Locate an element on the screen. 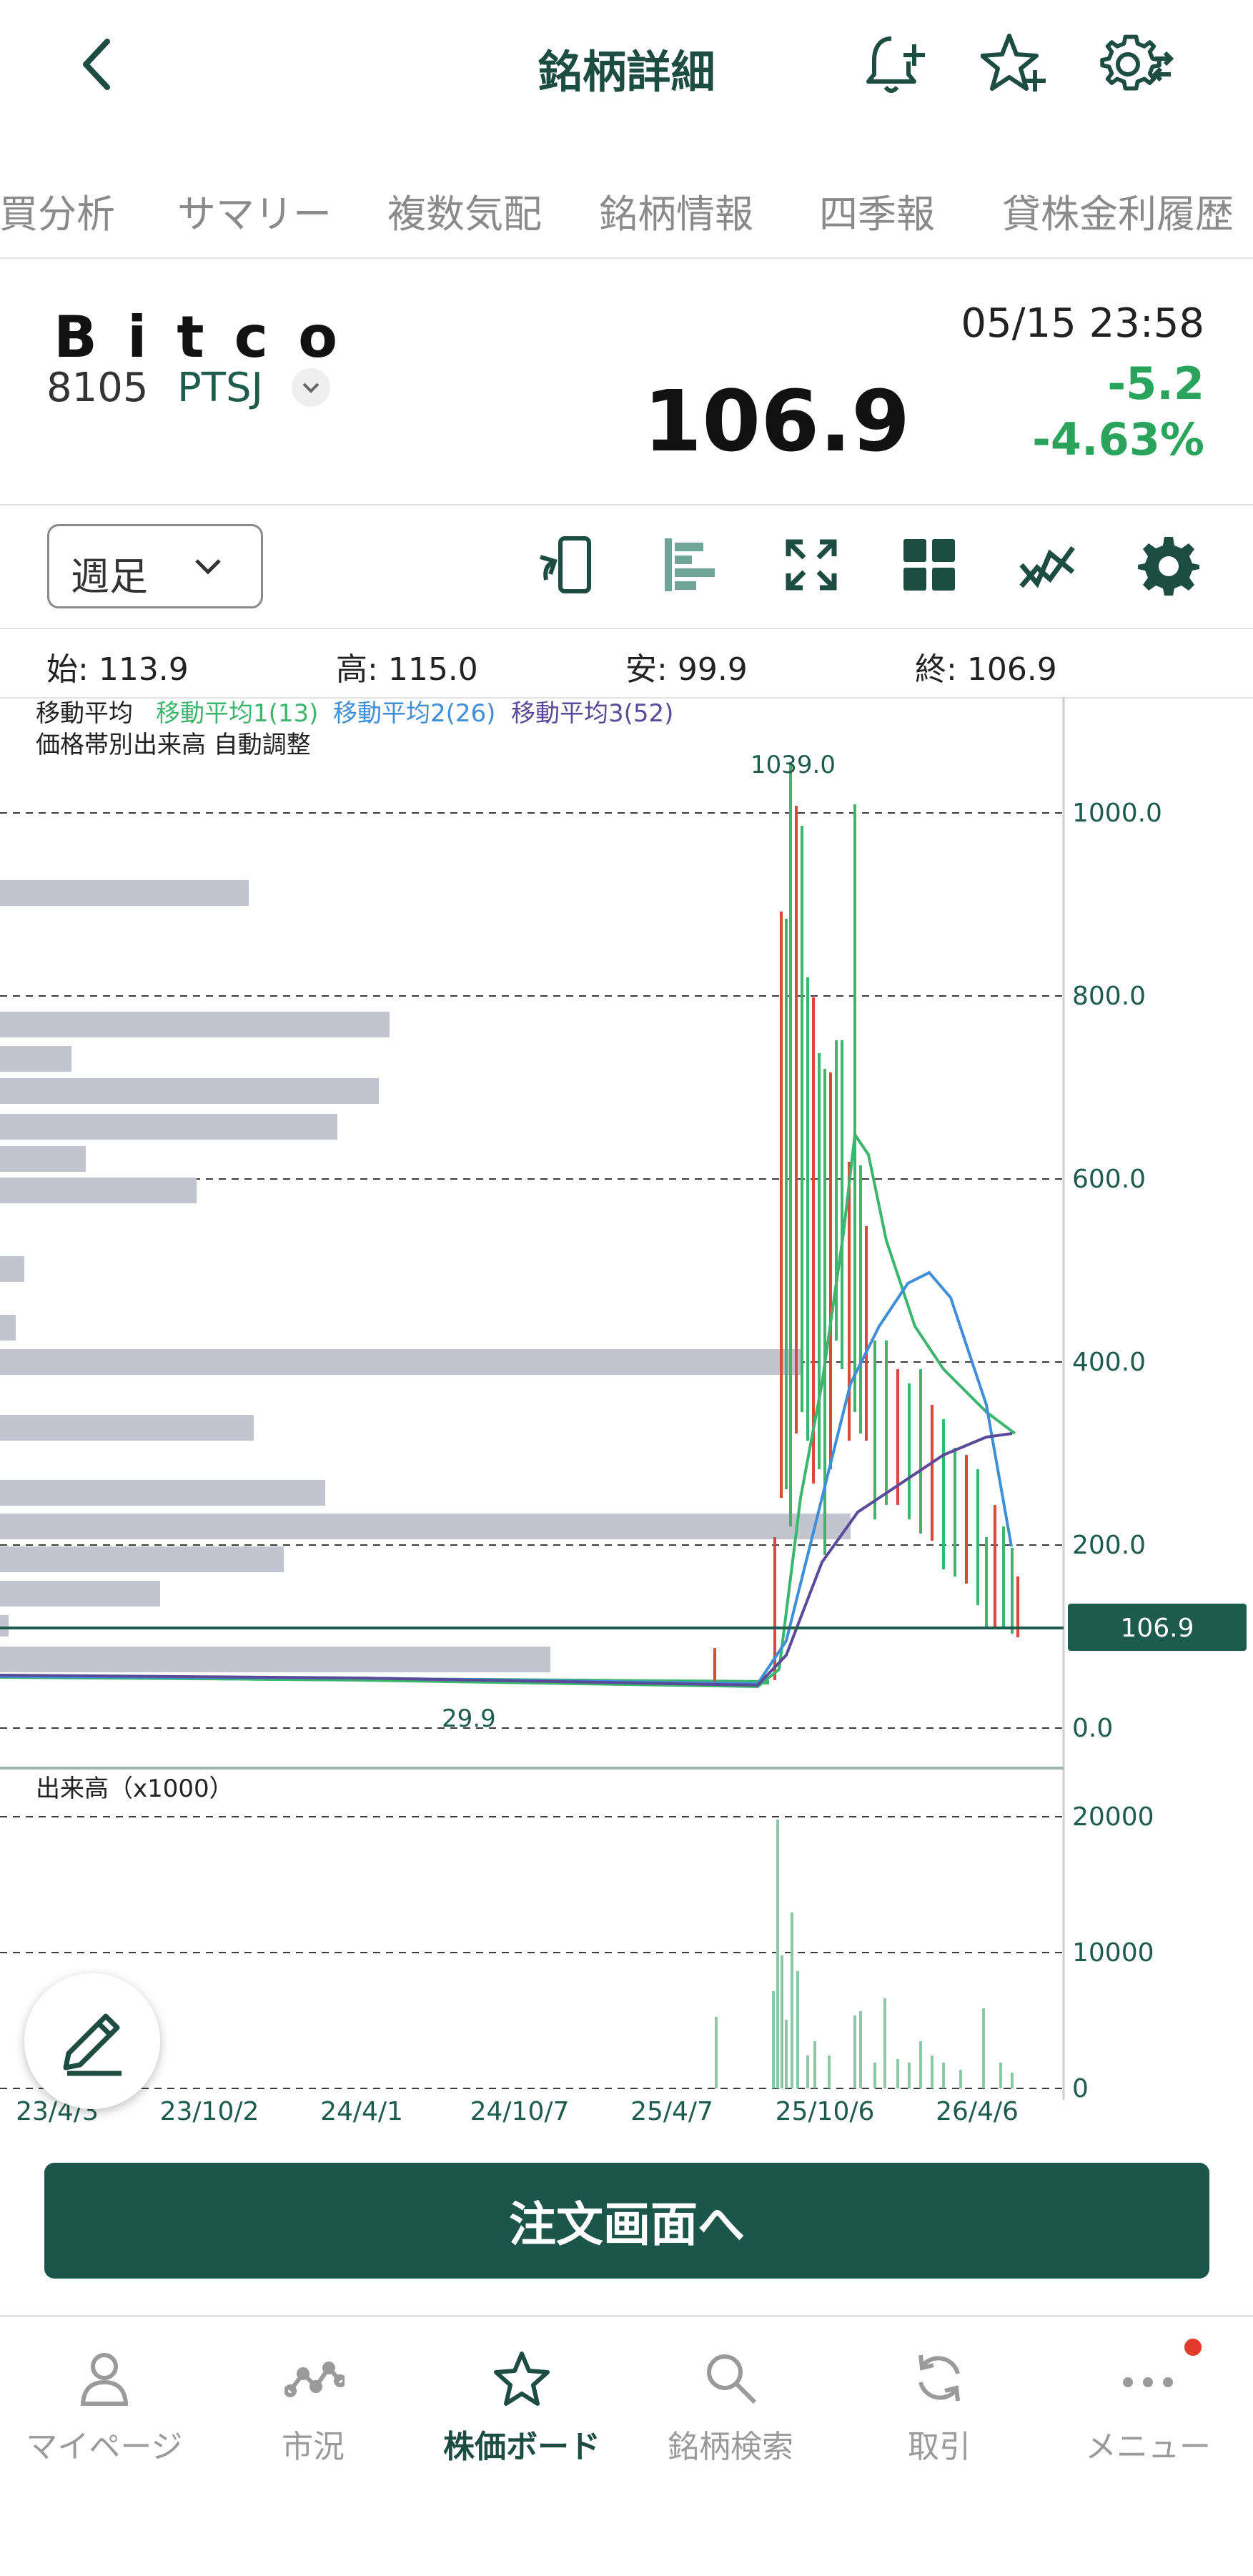 The width and height of the screenshot is (1253, 2576). gear-swap-icon is located at coordinates (1137, 62).